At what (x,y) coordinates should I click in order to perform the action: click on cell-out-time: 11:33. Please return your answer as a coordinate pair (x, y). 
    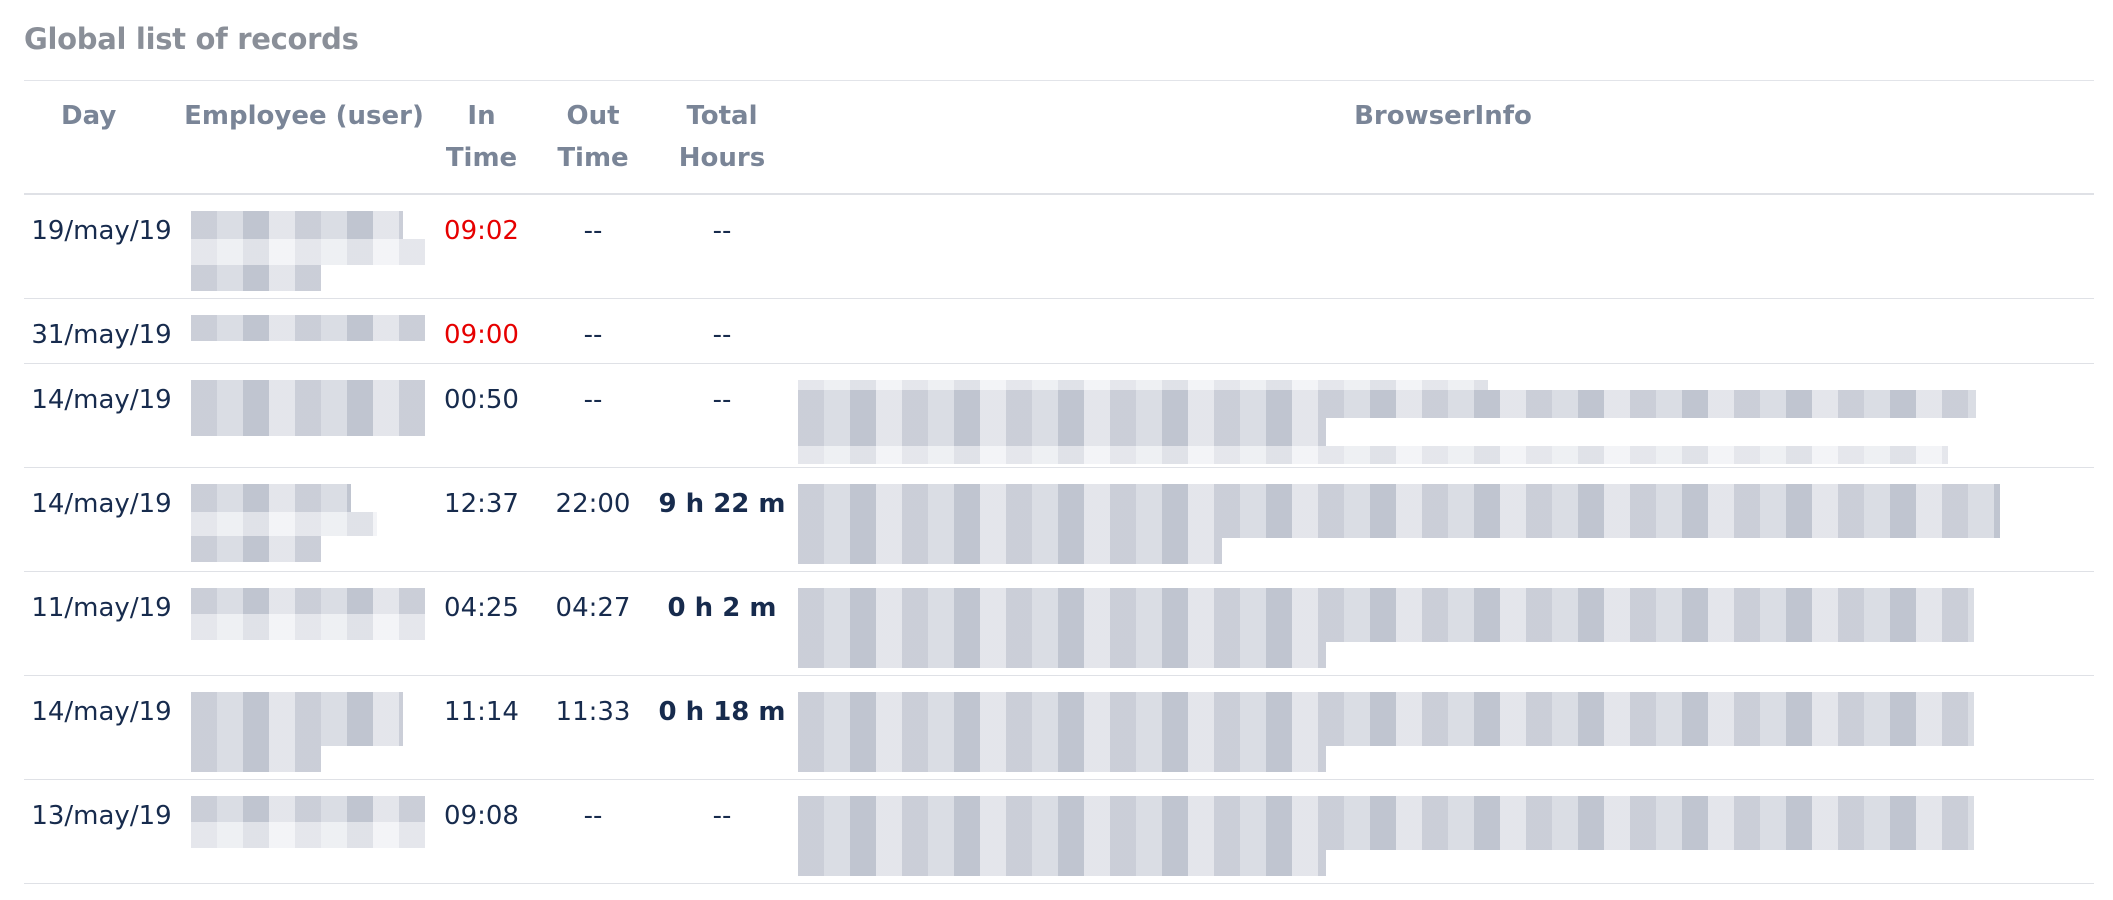
    Looking at the image, I should click on (593, 727).